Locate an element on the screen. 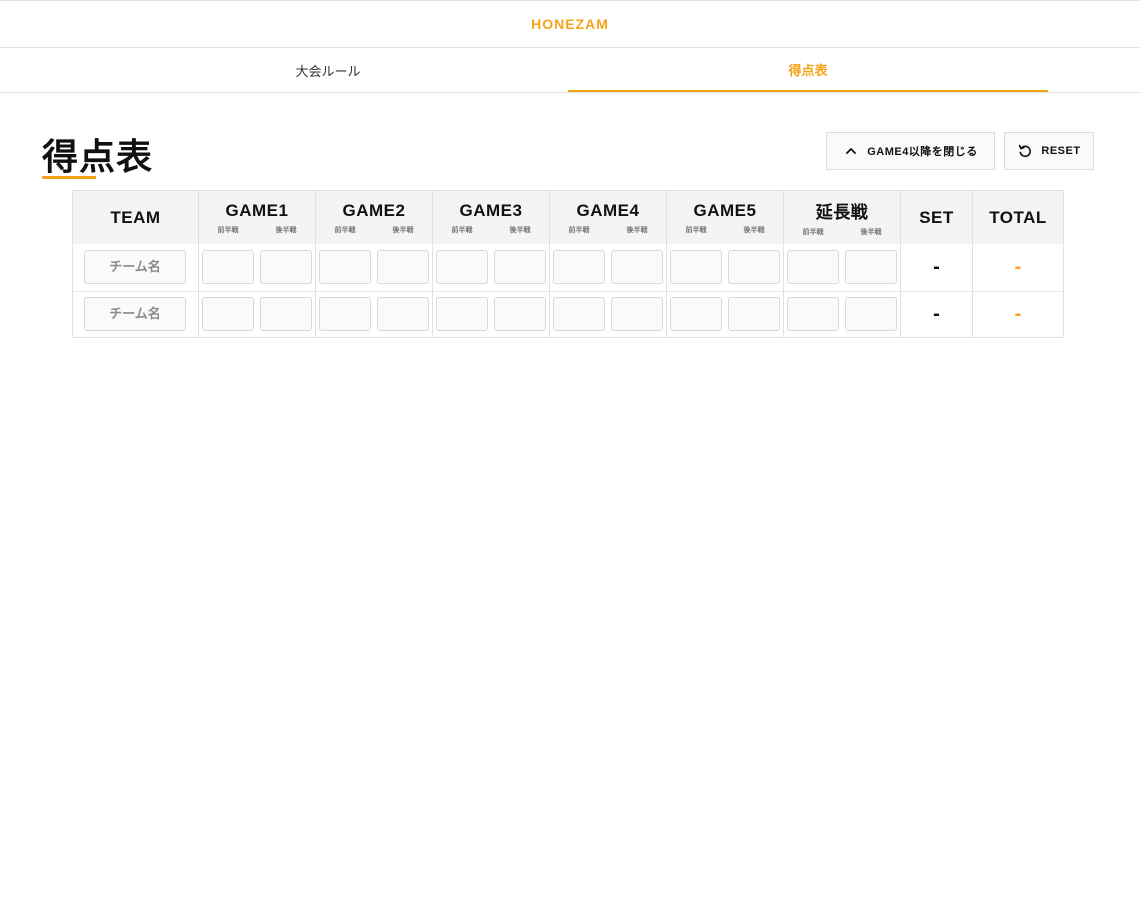 The height and width of the screenshot is (912, 1140). header-game-label: GAME1 is located at coordinates (257, 210).